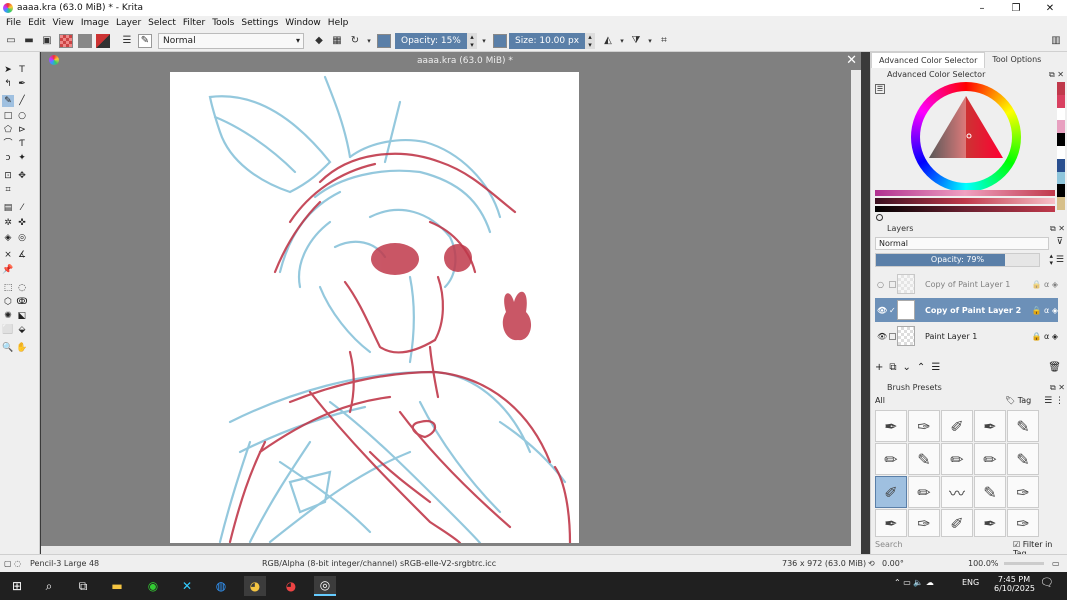 This screenshot has height=600, width=1067. I want to click on gradient-tool-icon: ▤, so click(8, 208).